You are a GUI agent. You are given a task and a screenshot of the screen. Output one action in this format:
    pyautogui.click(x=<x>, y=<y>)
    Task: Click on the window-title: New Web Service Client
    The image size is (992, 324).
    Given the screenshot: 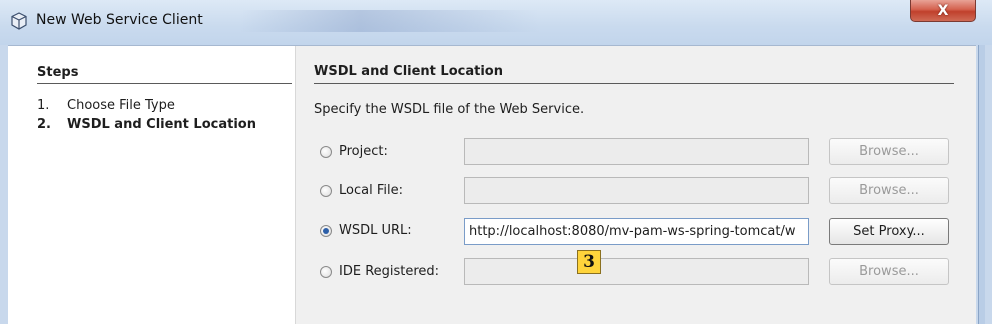 What is the action you would take?
    pyautogui.click(x=119, y=20)
    